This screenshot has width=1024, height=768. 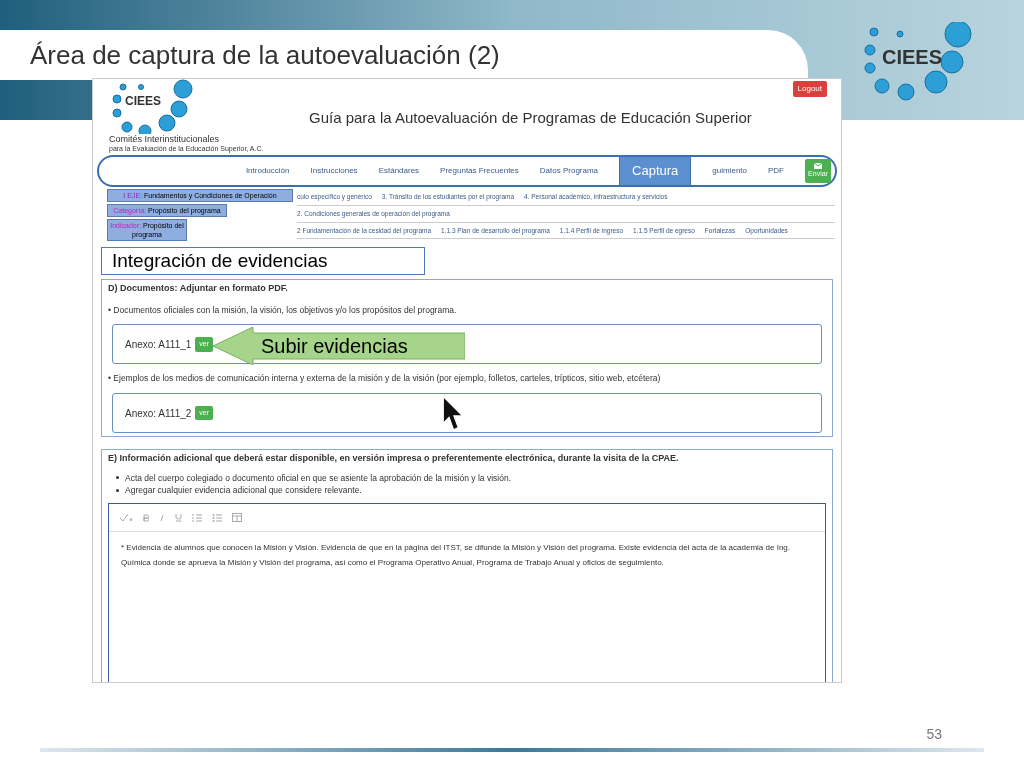 I want to click on section-title: Integración de evidencias, so click(x=263, y=261).